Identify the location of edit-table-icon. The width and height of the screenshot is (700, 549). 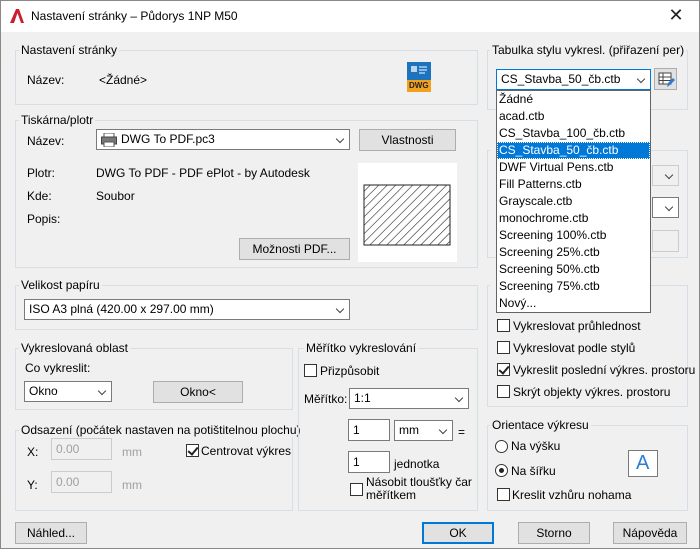
(666, 79).